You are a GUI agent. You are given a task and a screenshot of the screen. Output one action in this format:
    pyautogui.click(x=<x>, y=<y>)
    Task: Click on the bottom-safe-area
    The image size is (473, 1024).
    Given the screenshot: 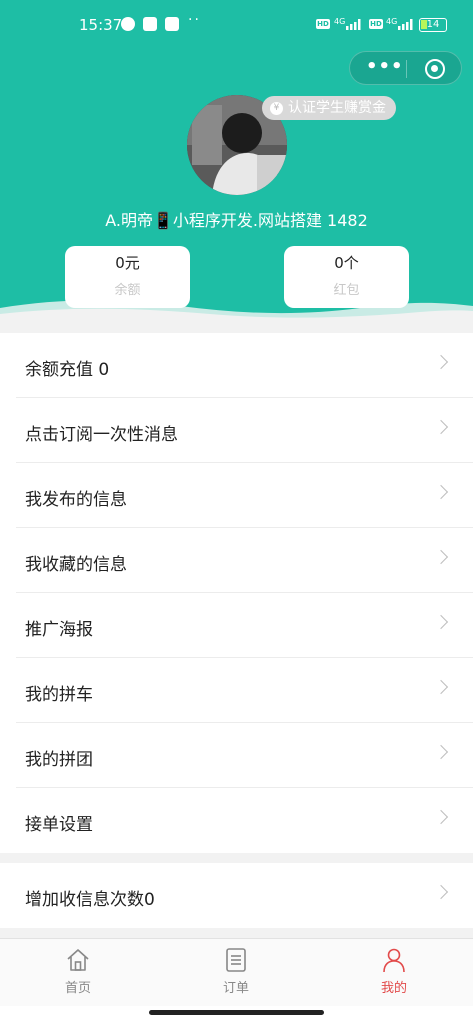 What is the action you would take?
    pyautogui.click(x=236, y=1015)
    